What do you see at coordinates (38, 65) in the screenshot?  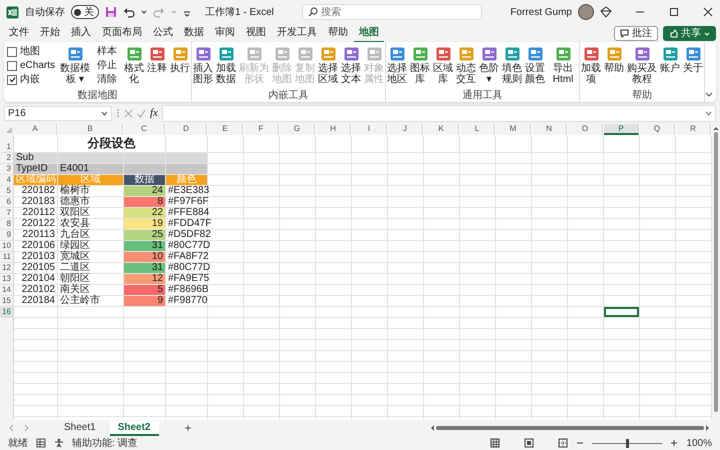 I see `checkbox-label: eCharts` at bounding box center [38, 65].